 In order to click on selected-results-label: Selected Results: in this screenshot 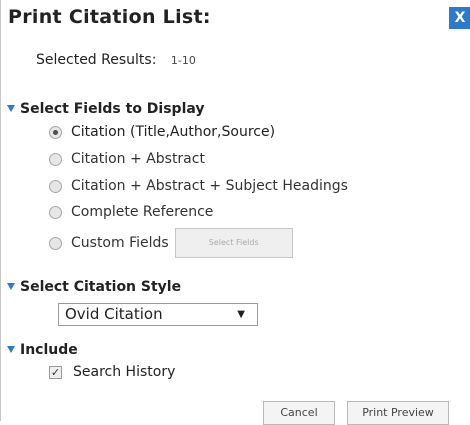, I will do `click(96, 60)`.